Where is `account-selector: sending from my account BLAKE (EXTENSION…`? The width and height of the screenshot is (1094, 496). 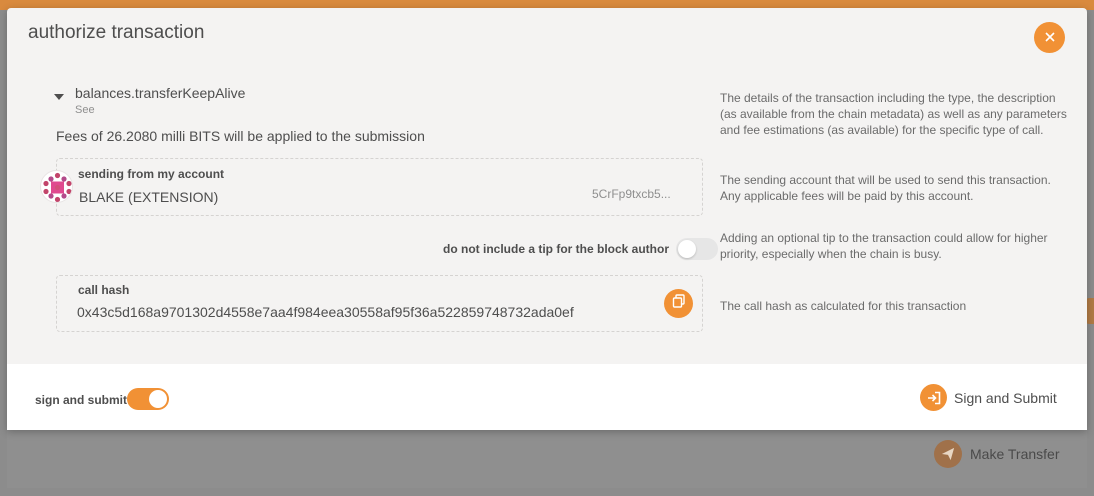 account-selector: sending from my account BLAKE (EXTENSION… is located at coordinates (379, 187).